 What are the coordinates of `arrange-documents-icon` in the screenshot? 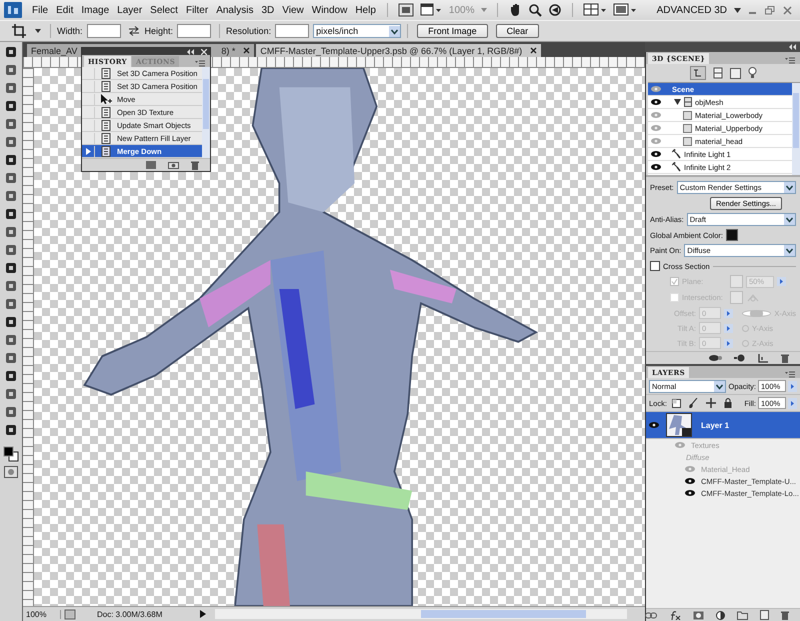 It's located at (595, 10).